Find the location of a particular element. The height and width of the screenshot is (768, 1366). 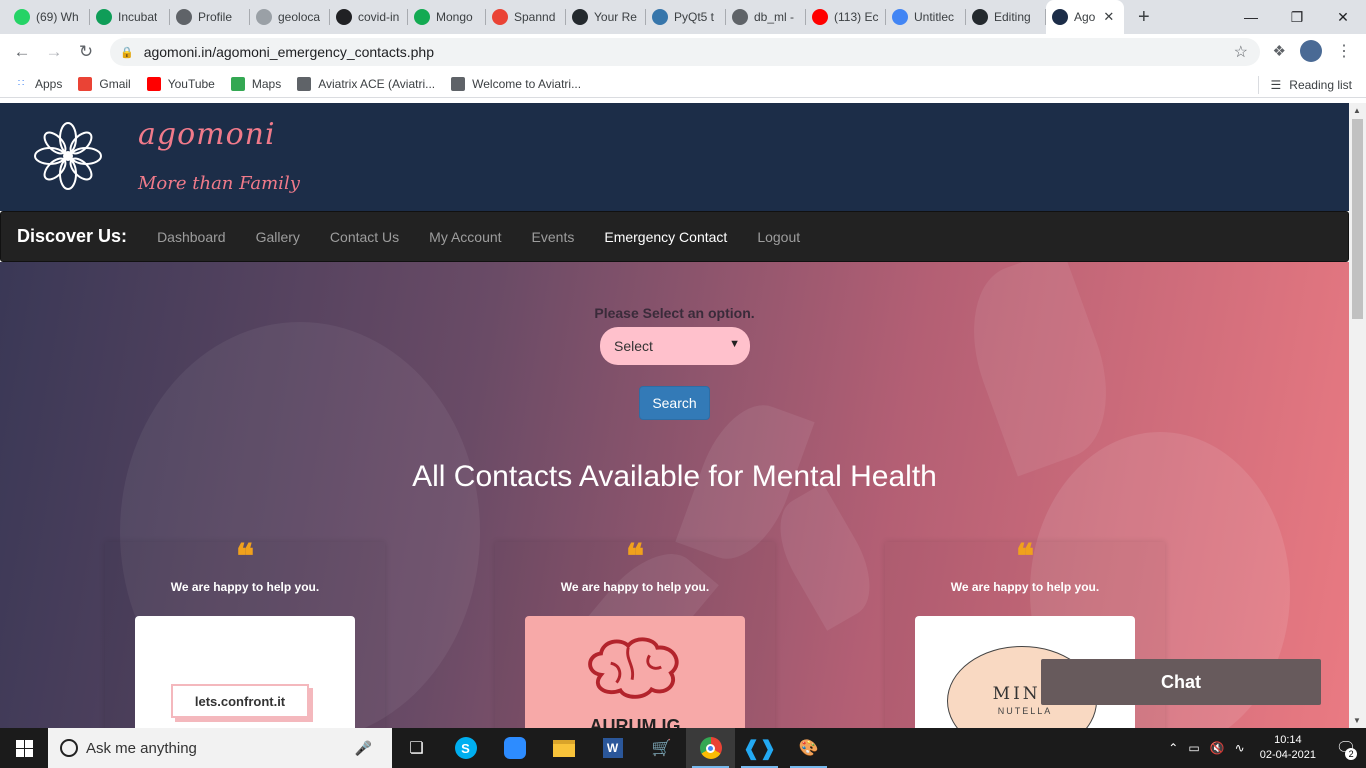

wifi-icon: ∿ is located at coordinates (1240, 748).